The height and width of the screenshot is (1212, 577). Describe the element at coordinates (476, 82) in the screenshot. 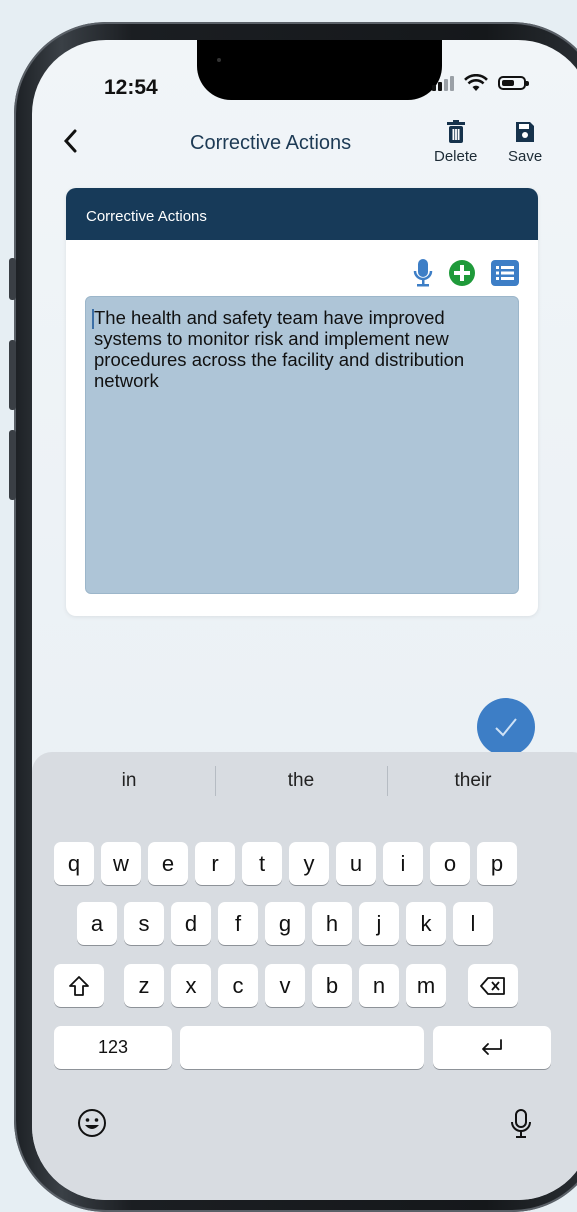

I see `wifi-icon` at that location.